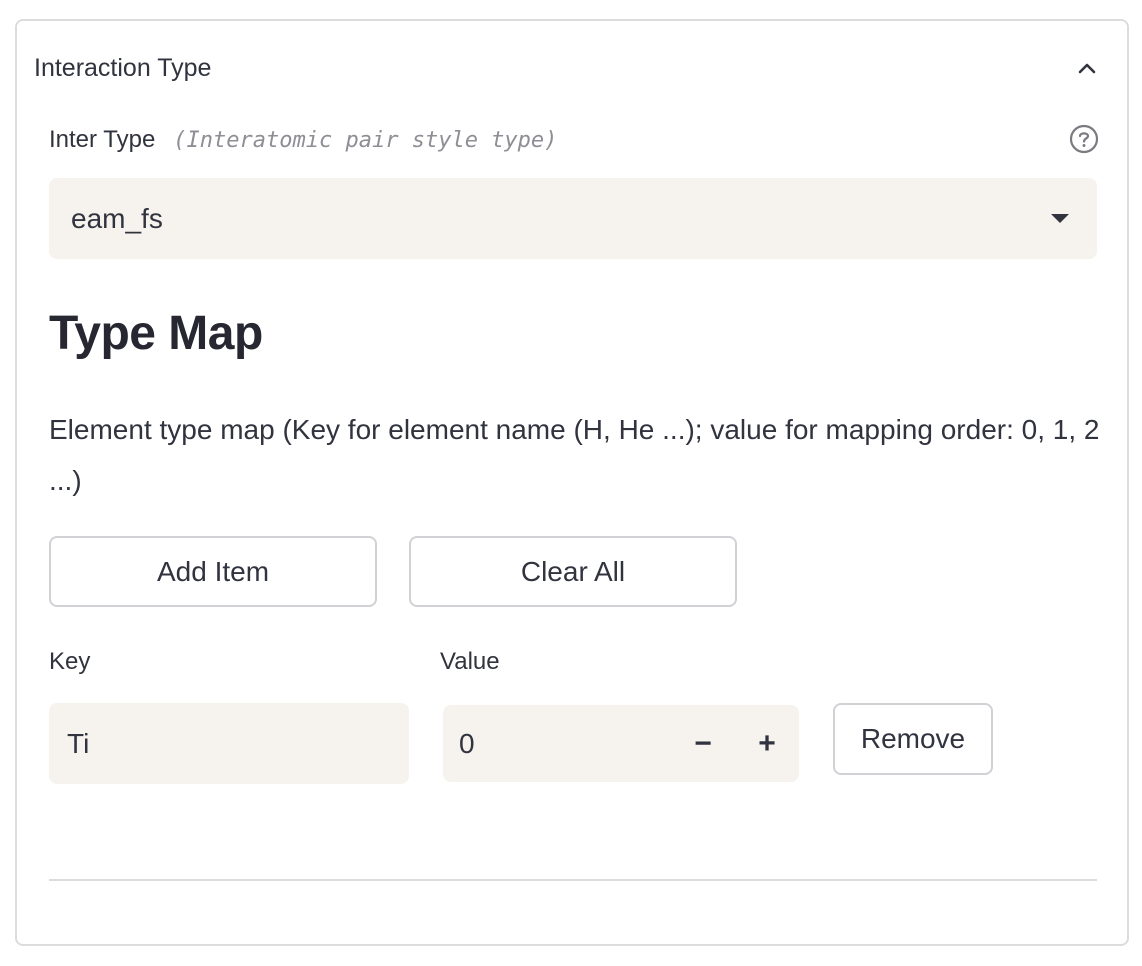  Describe the element at coordinates (1060, 218) in the screenshot. I see `caret-down-icon` at that location.